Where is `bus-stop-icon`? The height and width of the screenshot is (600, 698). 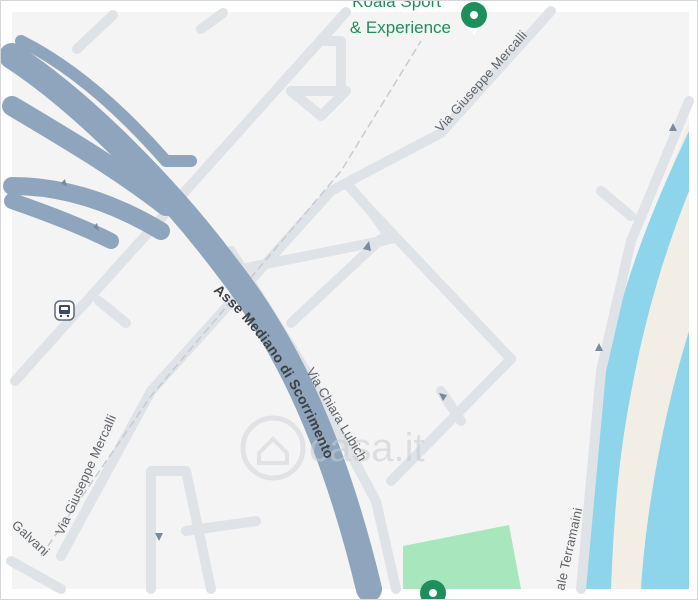
bus-stop-icon is located at coordinates (64, 310).